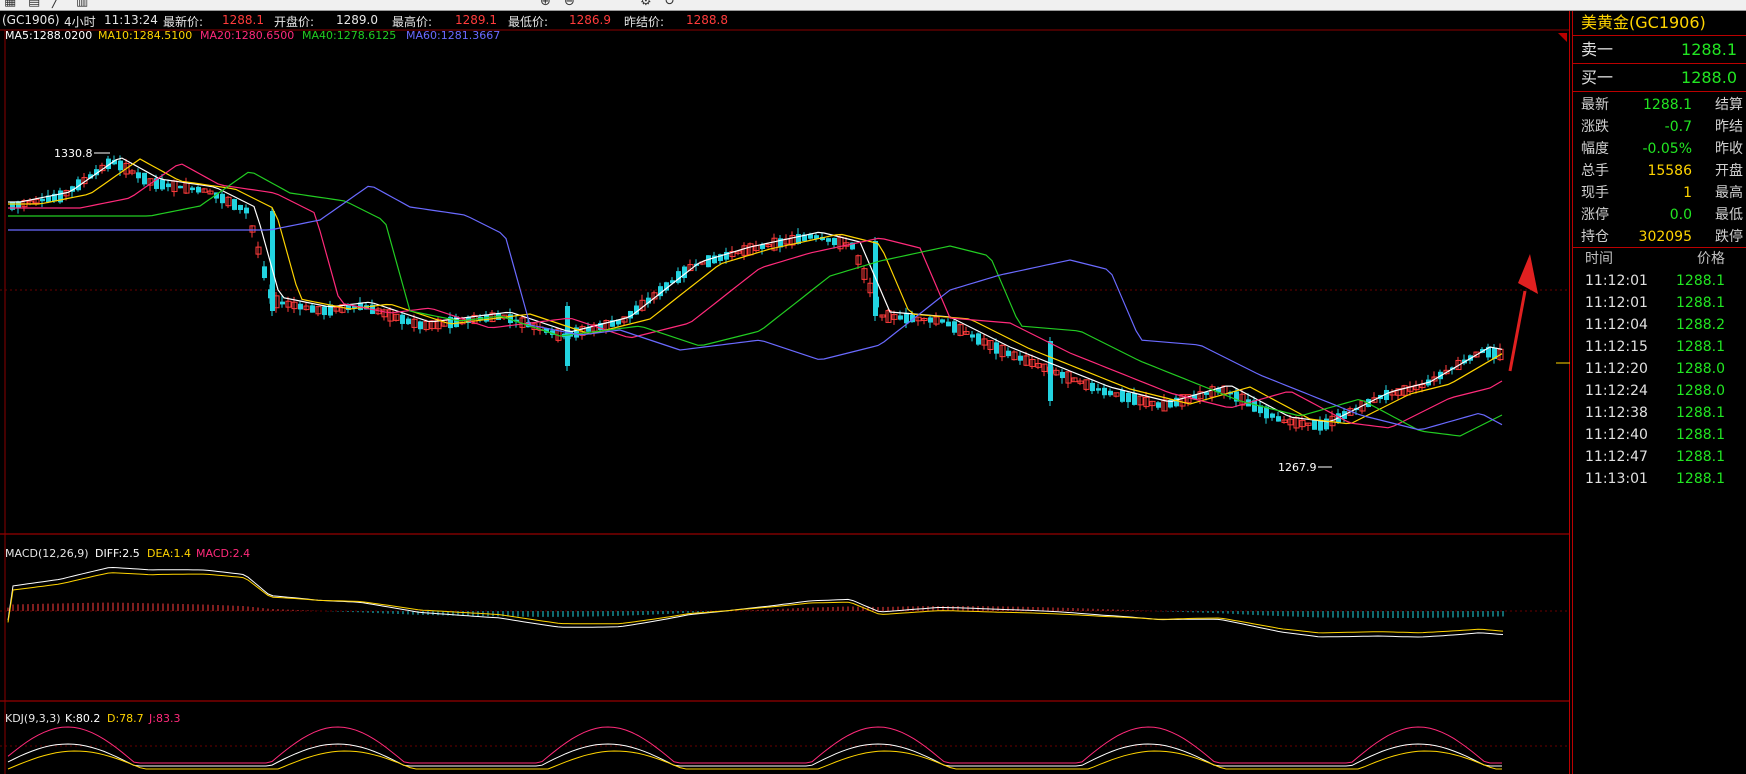 The height and width of the screenshot is (774, 1746). I want to click on low-value: 1286.9, so click(590, 20).